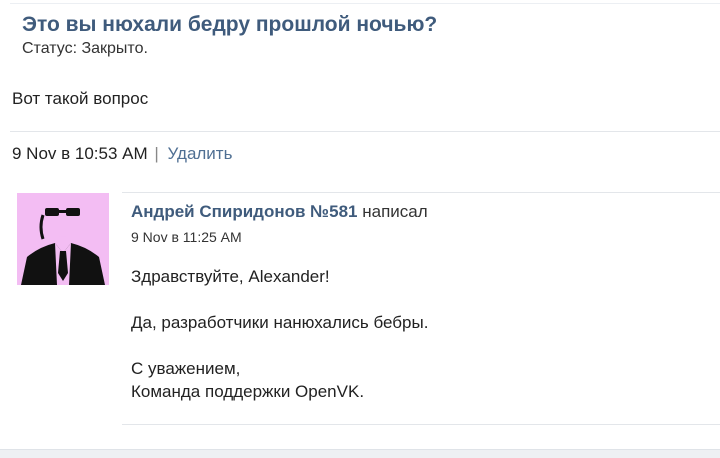 The image size is (720, 458). Describe the element at coordinates (365, 3) in the screenshot. I see `top-divider` at that location.